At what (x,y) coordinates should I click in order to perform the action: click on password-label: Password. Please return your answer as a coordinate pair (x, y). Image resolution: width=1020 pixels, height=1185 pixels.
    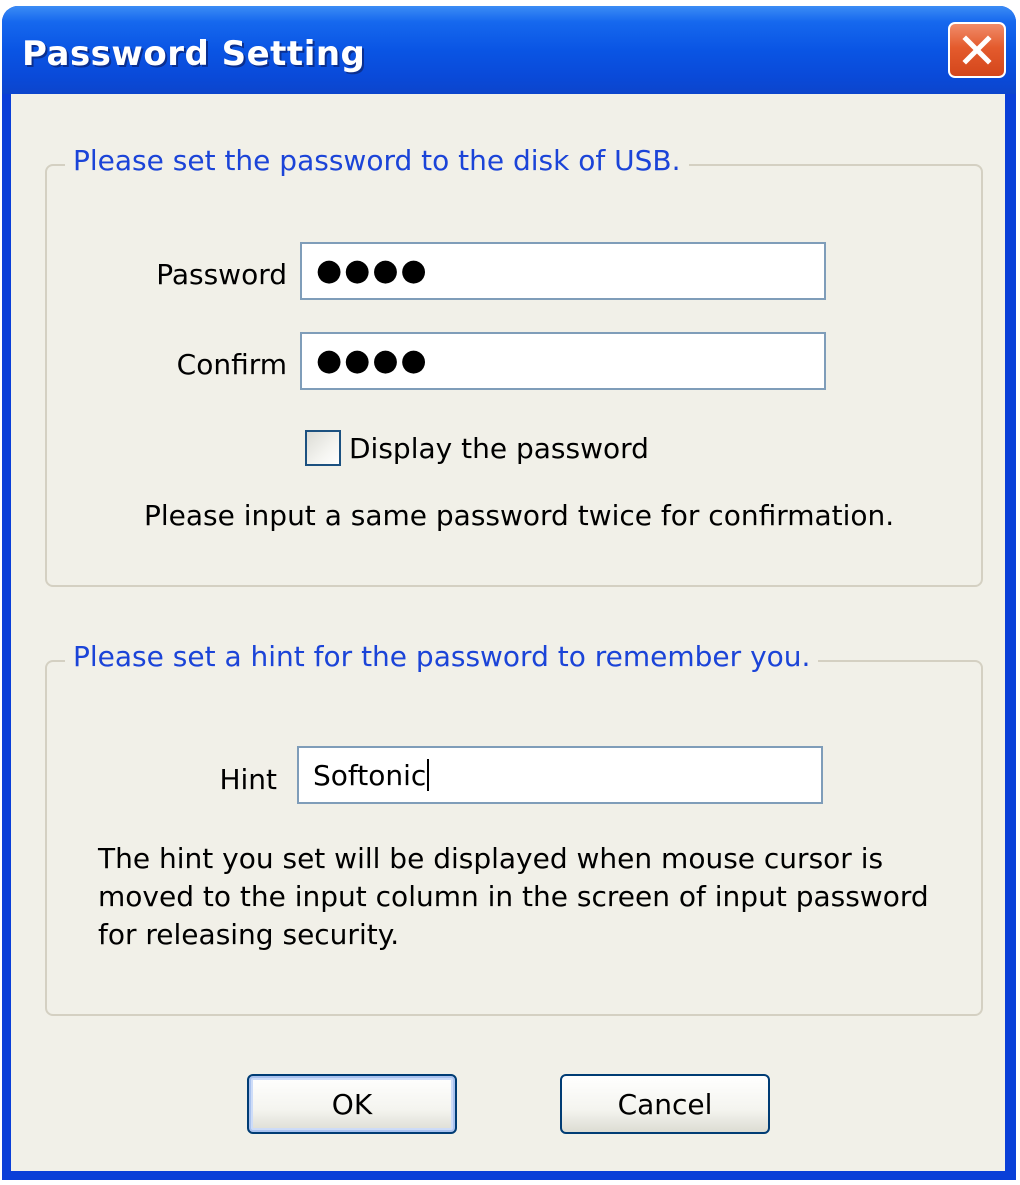
    Looking at the image, I should click on (221, 274).